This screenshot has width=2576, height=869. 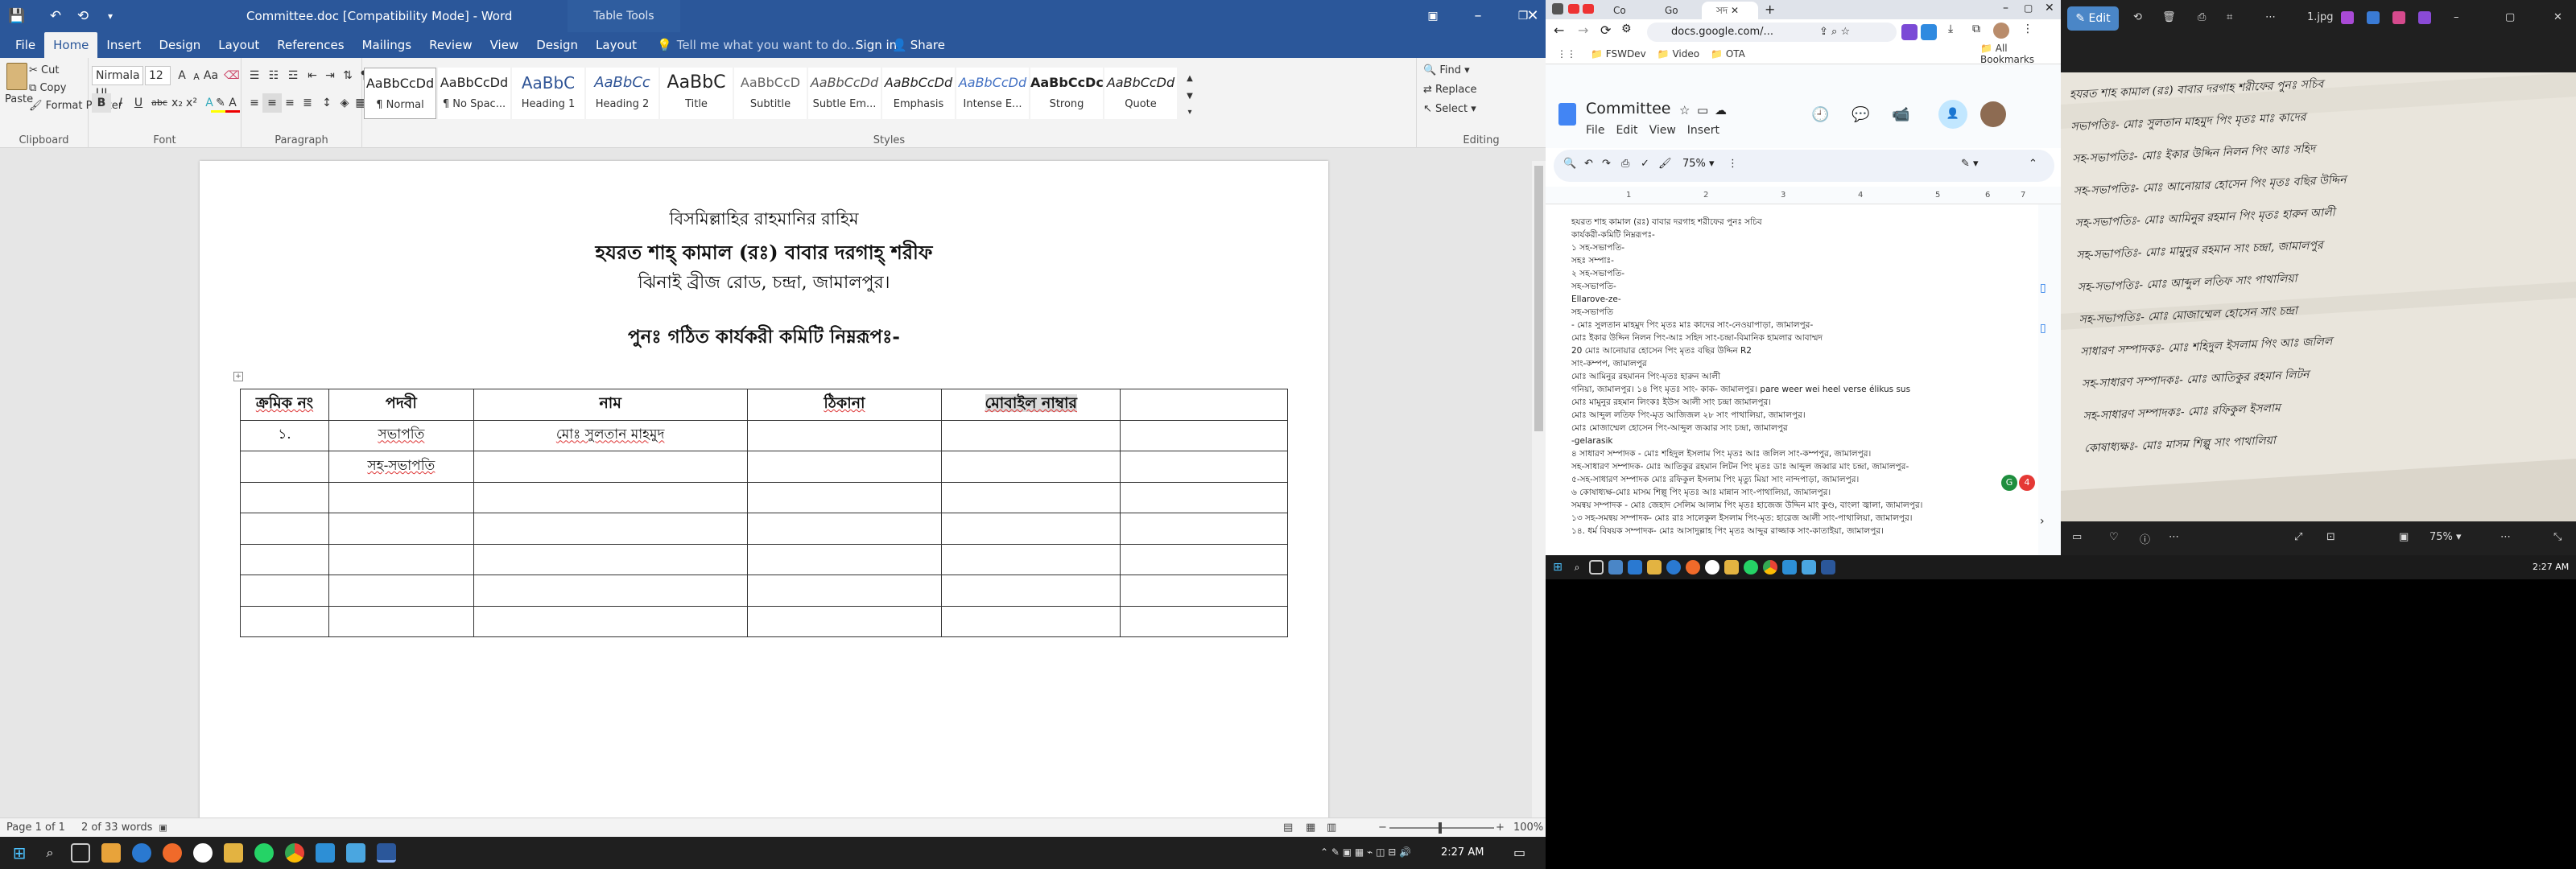 I want to click on align-left-icon: ≡, so click(x=254, y=103).